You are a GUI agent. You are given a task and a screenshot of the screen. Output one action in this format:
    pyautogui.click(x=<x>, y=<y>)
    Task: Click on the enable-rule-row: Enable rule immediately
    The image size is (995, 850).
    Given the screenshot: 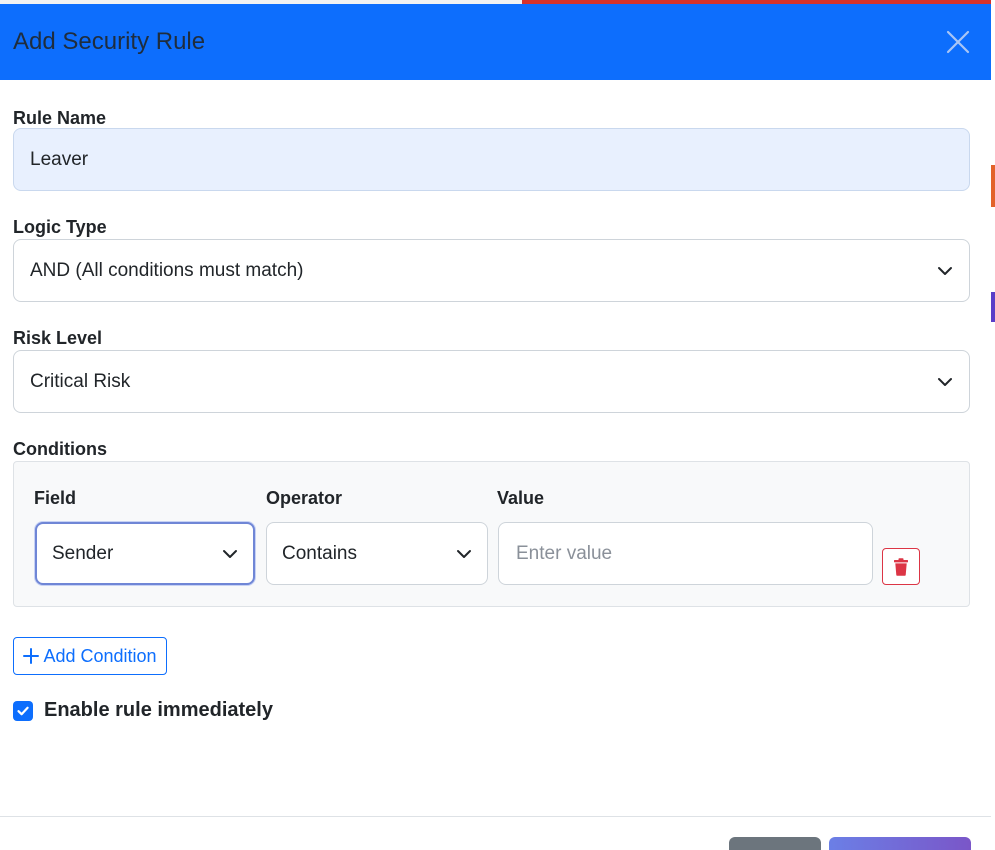 What is the action you would take?
    pyautogui.click(x=491, y=710)
    